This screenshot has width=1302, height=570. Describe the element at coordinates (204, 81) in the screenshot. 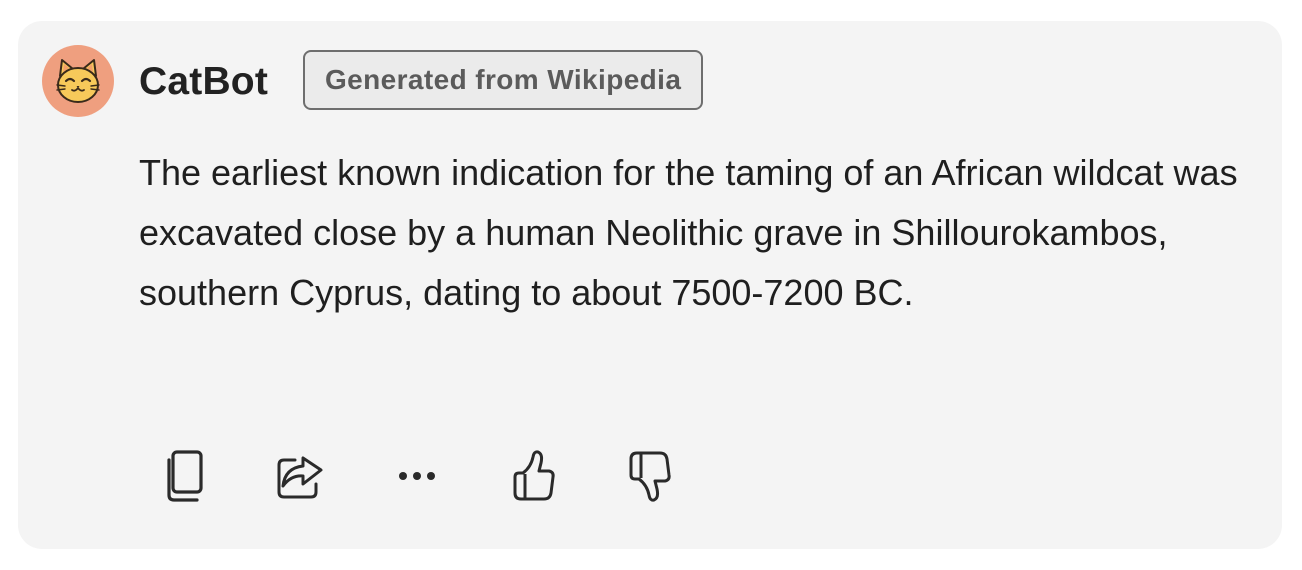

I see `author-name: CatBot` at that location.